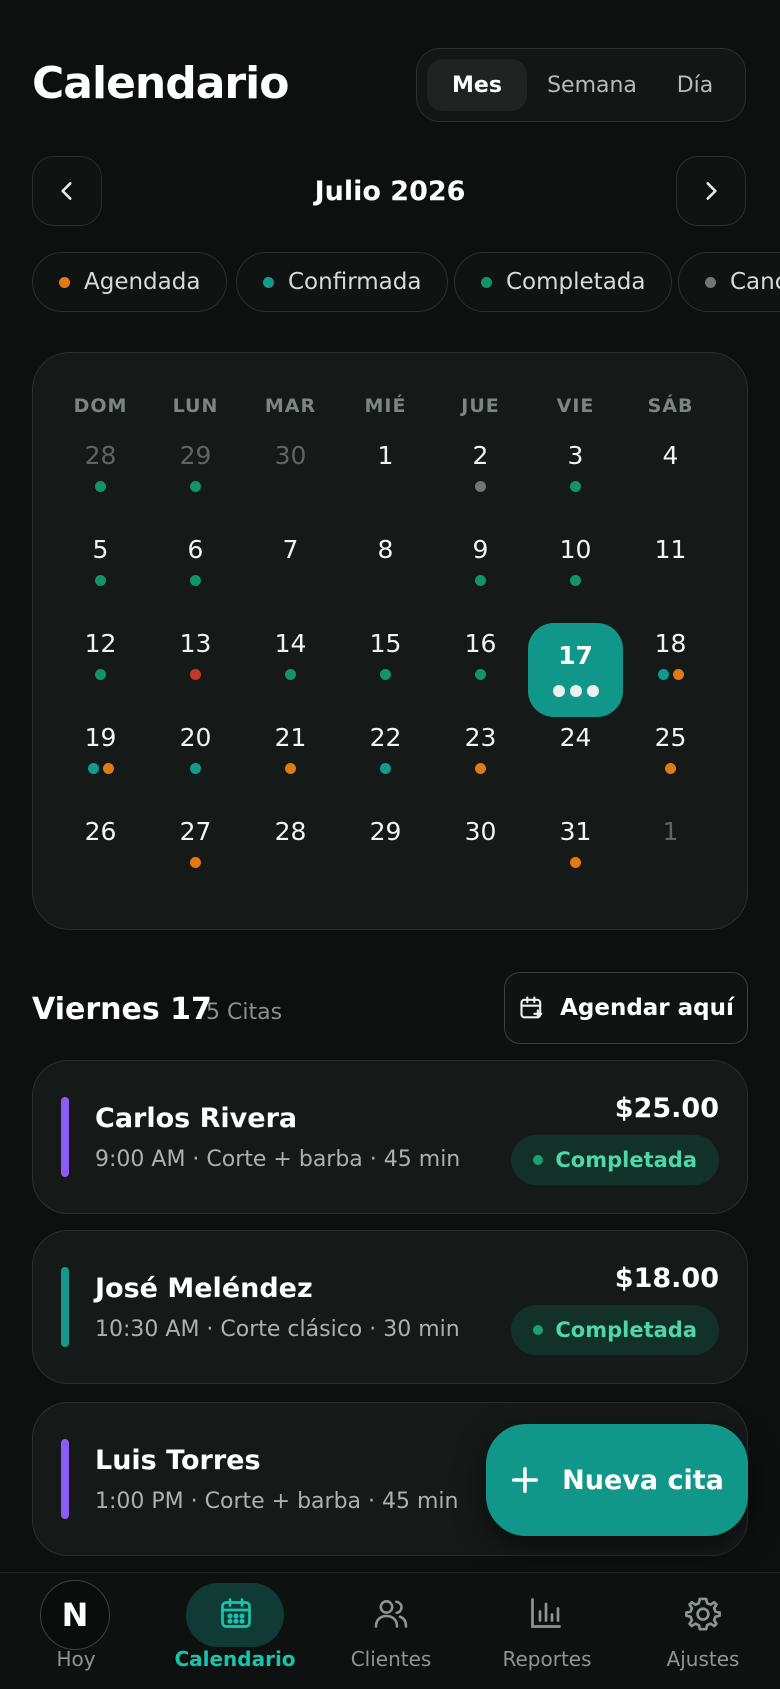 The image size is (780, 1689). Describe the element at coordinates (626, 1008) in the screenshot. I see `schedule-here-button: Agendar aquí` at that location.